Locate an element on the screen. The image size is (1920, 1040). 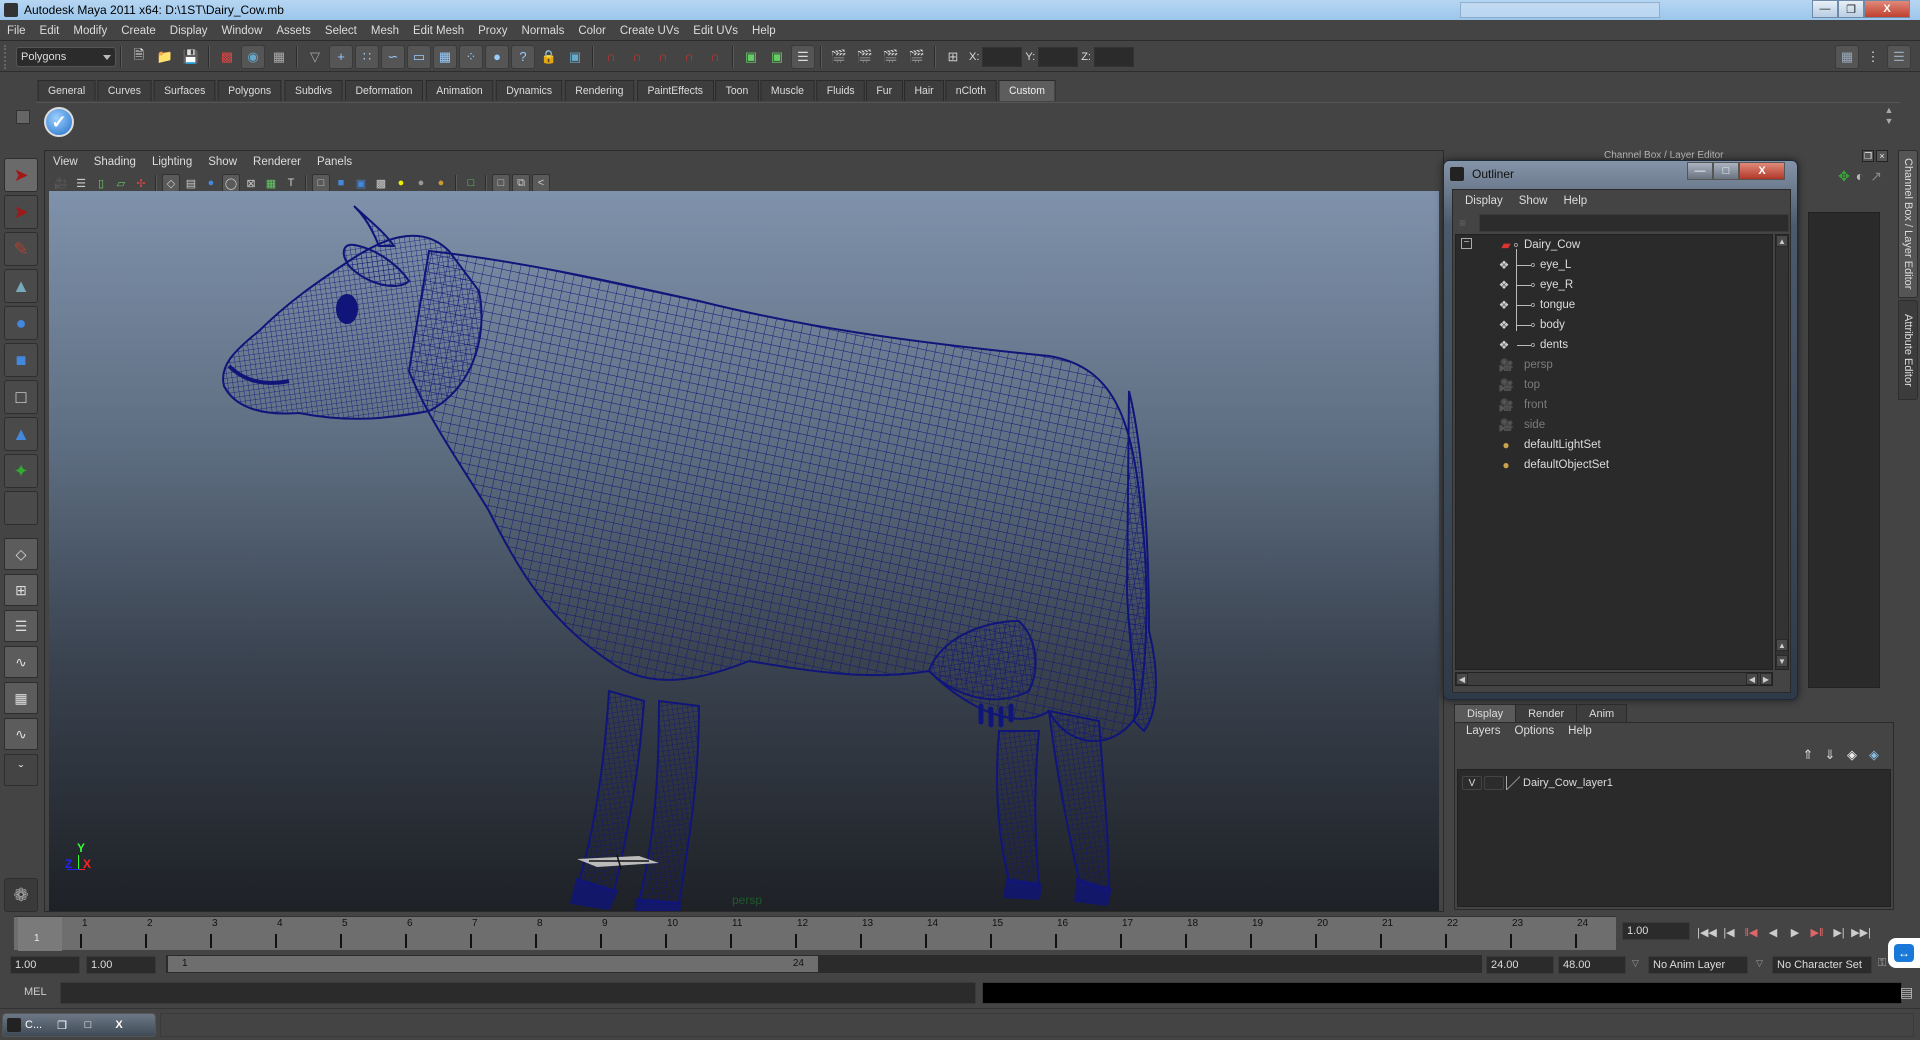
side-tab-channel-box: Channel Box / Layer Editor is located at coordinates (1908, 224).